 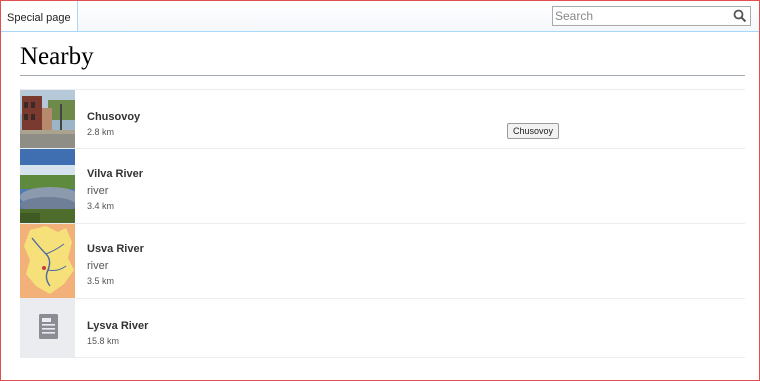 I want to click on item-distance: 15.8 km, so click(x=103, y=341).